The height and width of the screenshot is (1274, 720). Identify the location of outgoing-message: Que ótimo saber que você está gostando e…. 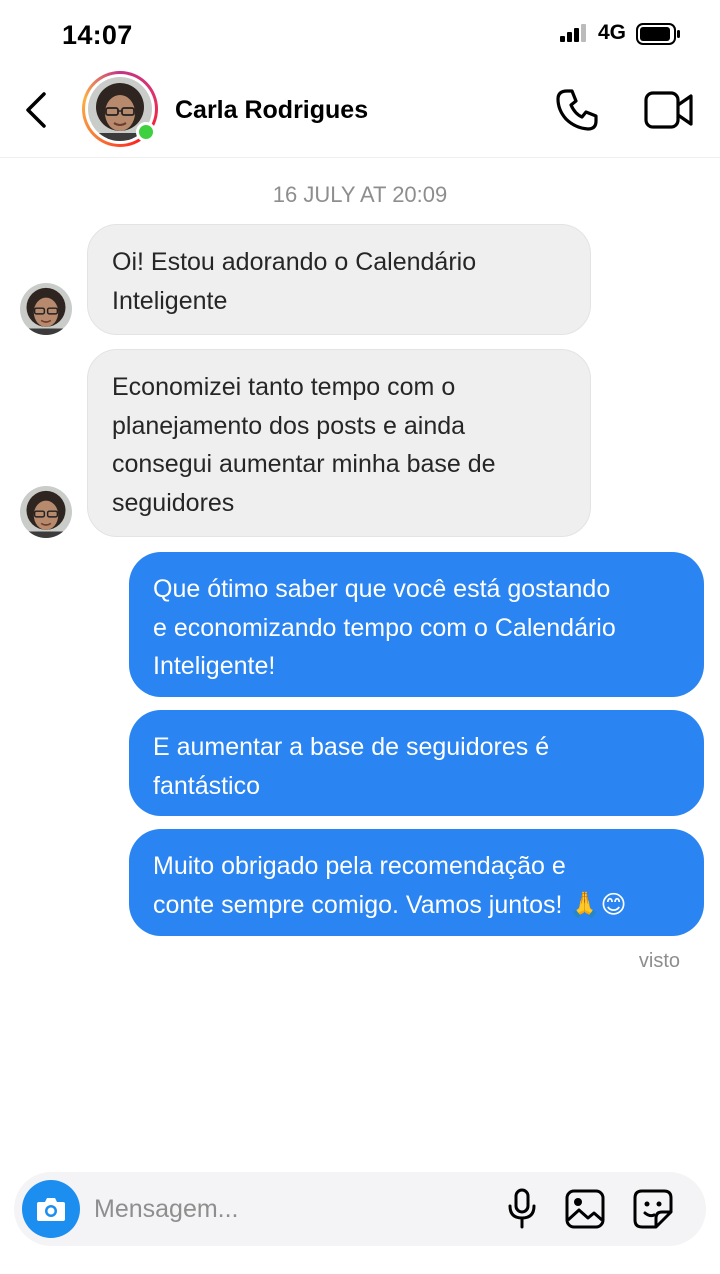
(416, 624).